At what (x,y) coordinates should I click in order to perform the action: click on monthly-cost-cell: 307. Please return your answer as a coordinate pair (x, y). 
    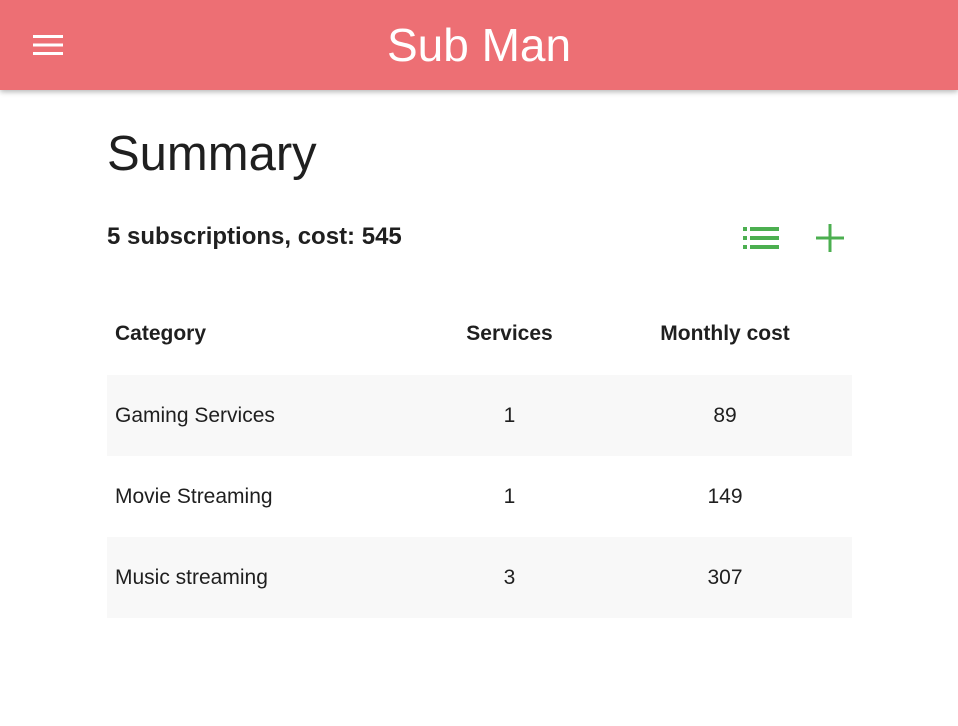
    Looking at the image, I should click on (725, 577).